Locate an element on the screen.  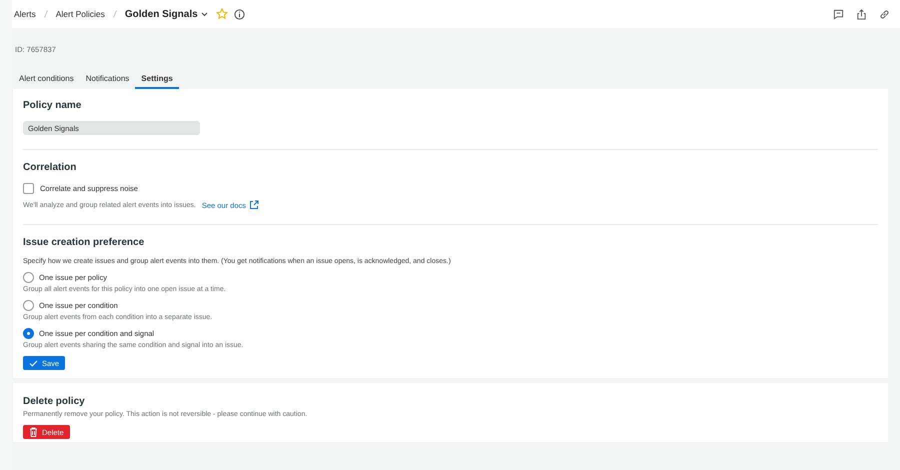
link-icon is located at coordinates (884, 14).